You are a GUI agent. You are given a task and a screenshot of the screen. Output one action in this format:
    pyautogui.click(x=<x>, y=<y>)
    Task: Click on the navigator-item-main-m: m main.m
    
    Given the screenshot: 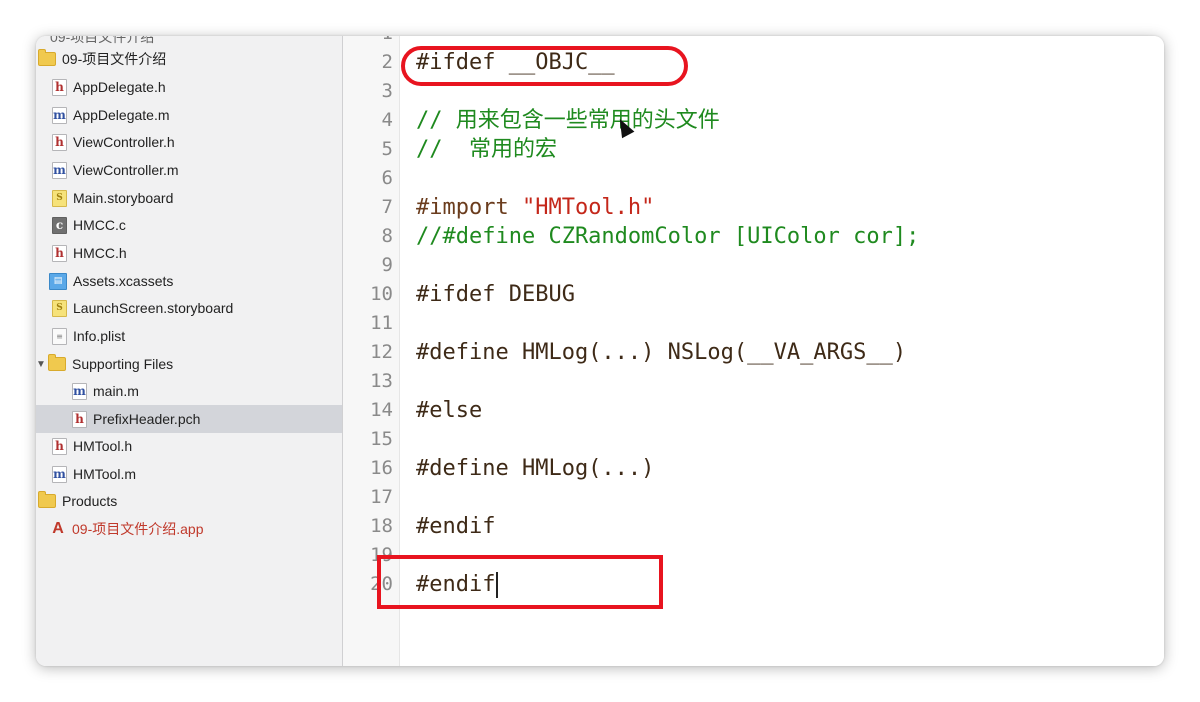 What is the action you would take?
    pyautogui.click(x=189, y=391)
    